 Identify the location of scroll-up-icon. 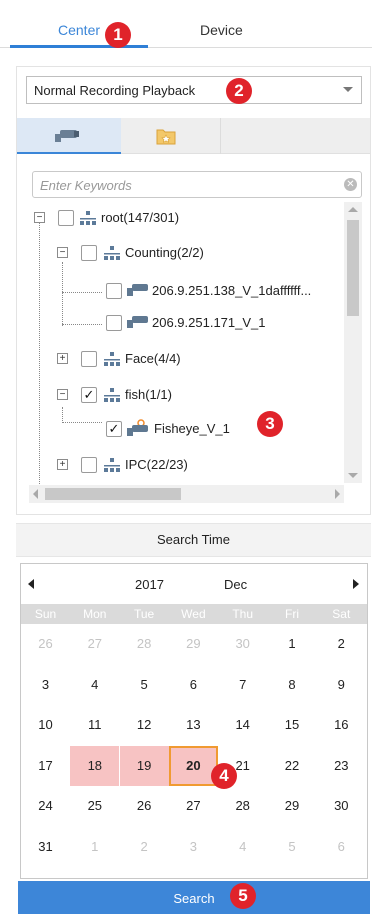
(353, 209).